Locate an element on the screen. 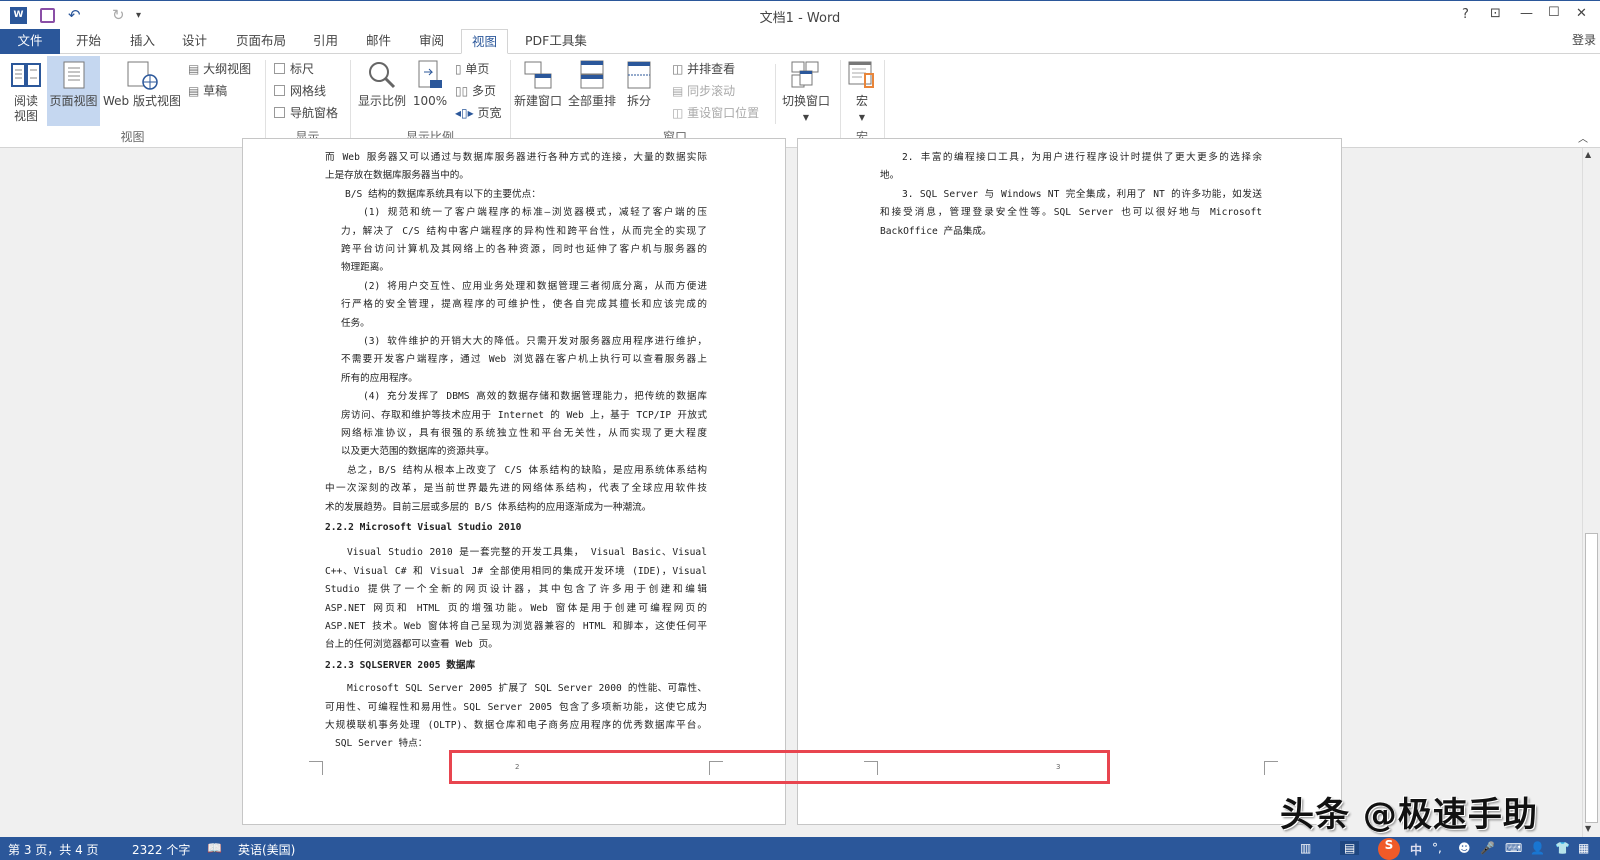  tab-mailings: 邮件 is located at coordinates (378, 41).